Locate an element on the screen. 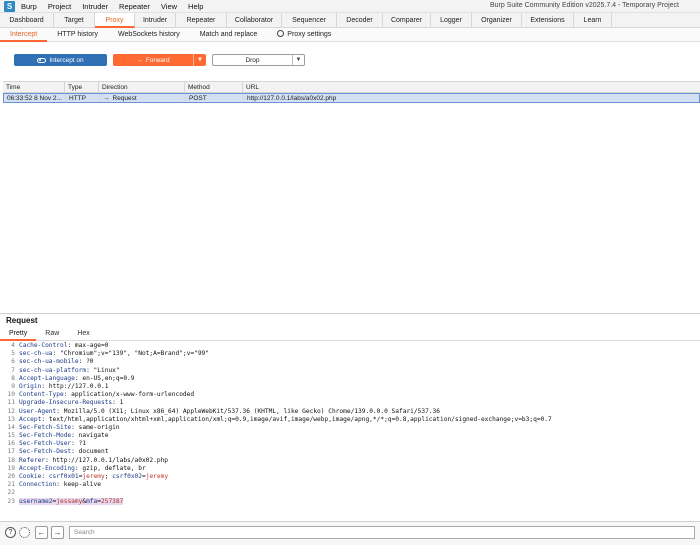 The width and height of the screenshot is (700, 545). header-name: User-Agent is located at coordinates (38, 411).